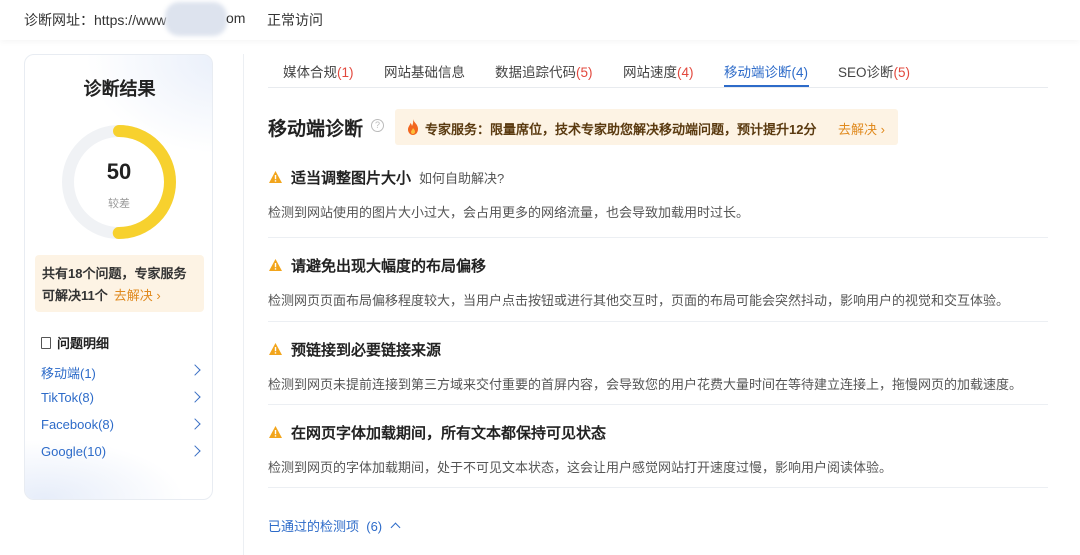 The height and width of the screenshot is (555, 1080). What do you see at coordinates (119, 283) in the screenshot?
I see `expert-promo-box: 共有18个问题，专家服务 可解决11个 去解决 ›` at bounding box center [119, 283].